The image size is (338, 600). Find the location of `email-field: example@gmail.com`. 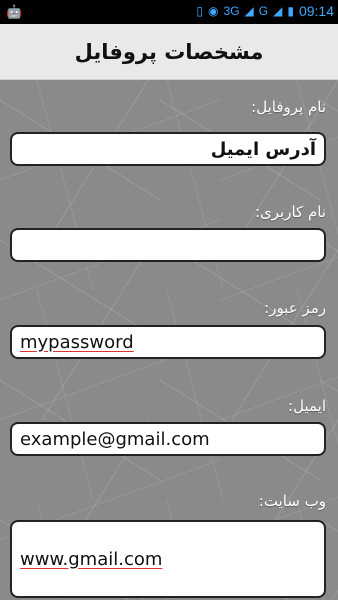

email-field: example@gmail.com is located at coordinates (168, 439).